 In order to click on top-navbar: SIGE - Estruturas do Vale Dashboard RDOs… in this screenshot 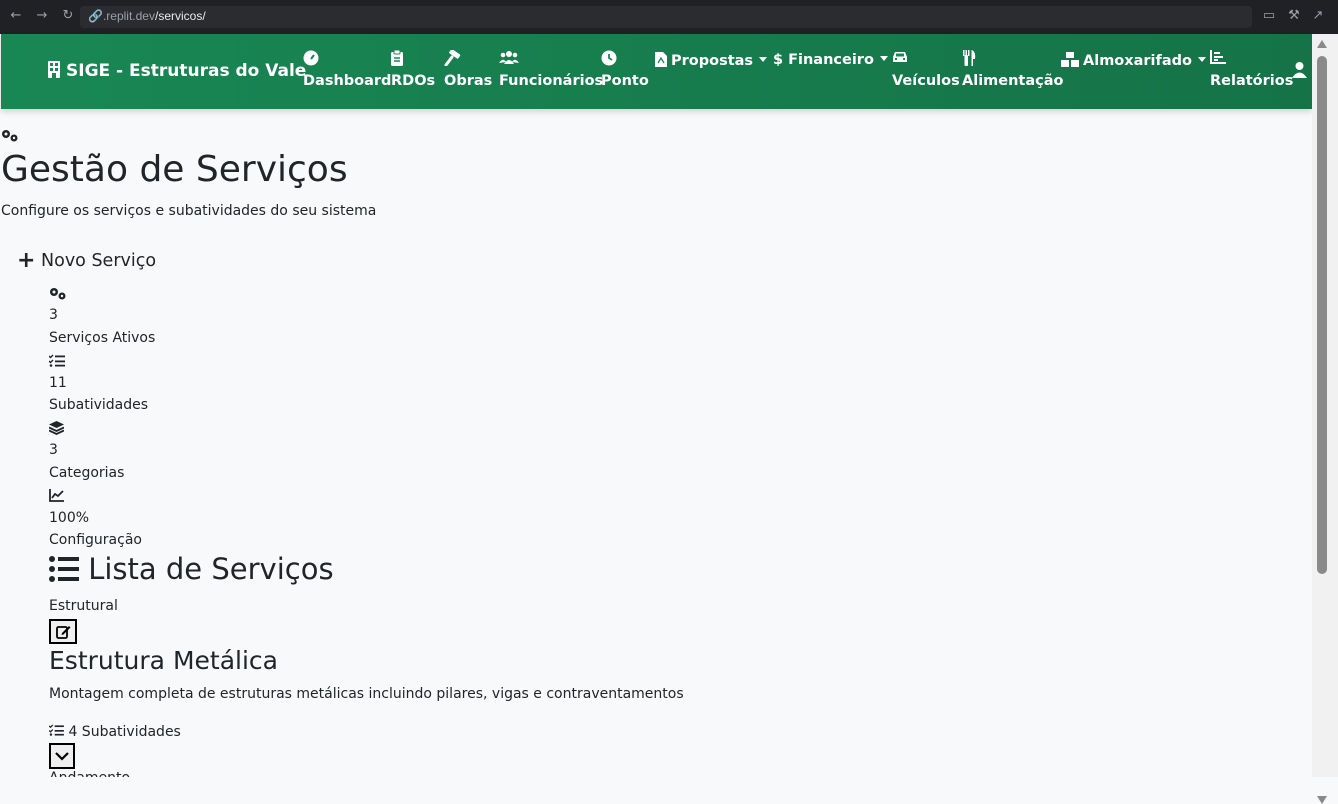, I will do `click(656, 71)`.